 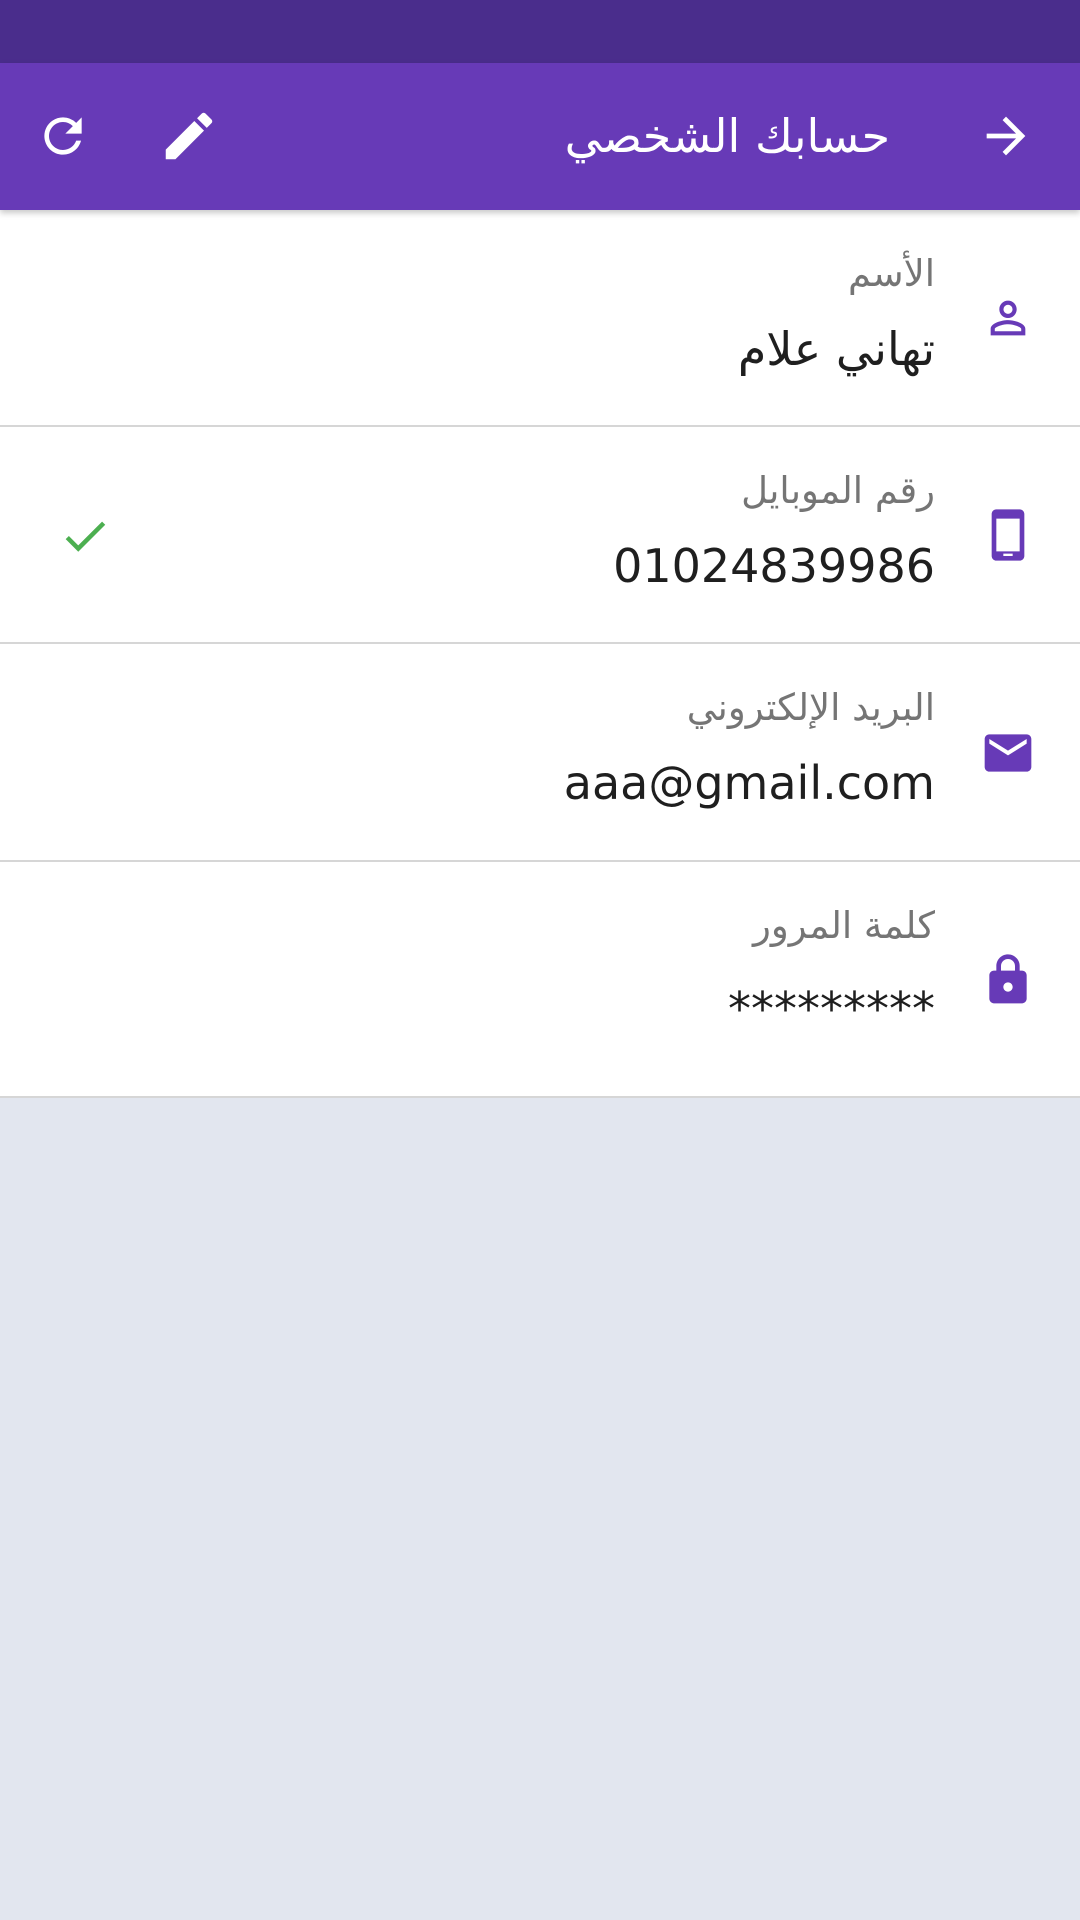 What do you see at coordinates (540, 980) in the screenshot?
I see `password-row: كلمة المرور *********` at bounding box center [540, 980].